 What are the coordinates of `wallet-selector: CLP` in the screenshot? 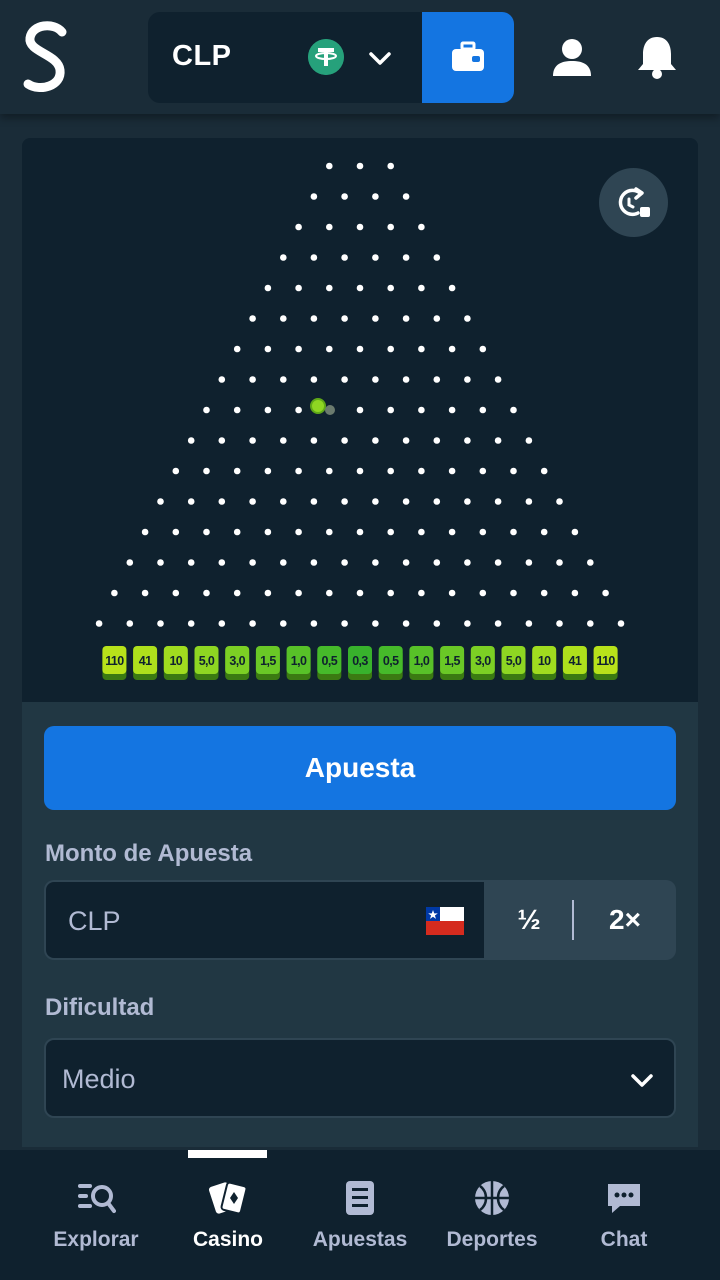 It's located at (331, 57).